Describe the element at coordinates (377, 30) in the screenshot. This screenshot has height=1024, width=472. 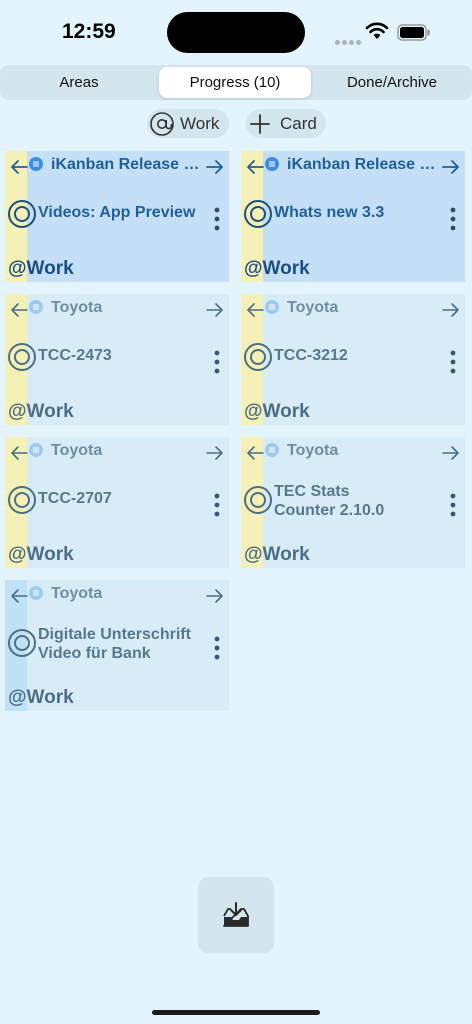
I see `wifi-icon` at that location.